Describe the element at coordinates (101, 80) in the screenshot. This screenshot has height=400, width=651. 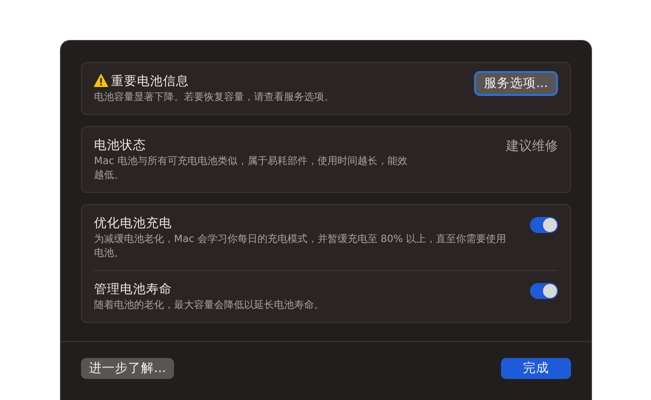
I see `warning-icon` at that location.